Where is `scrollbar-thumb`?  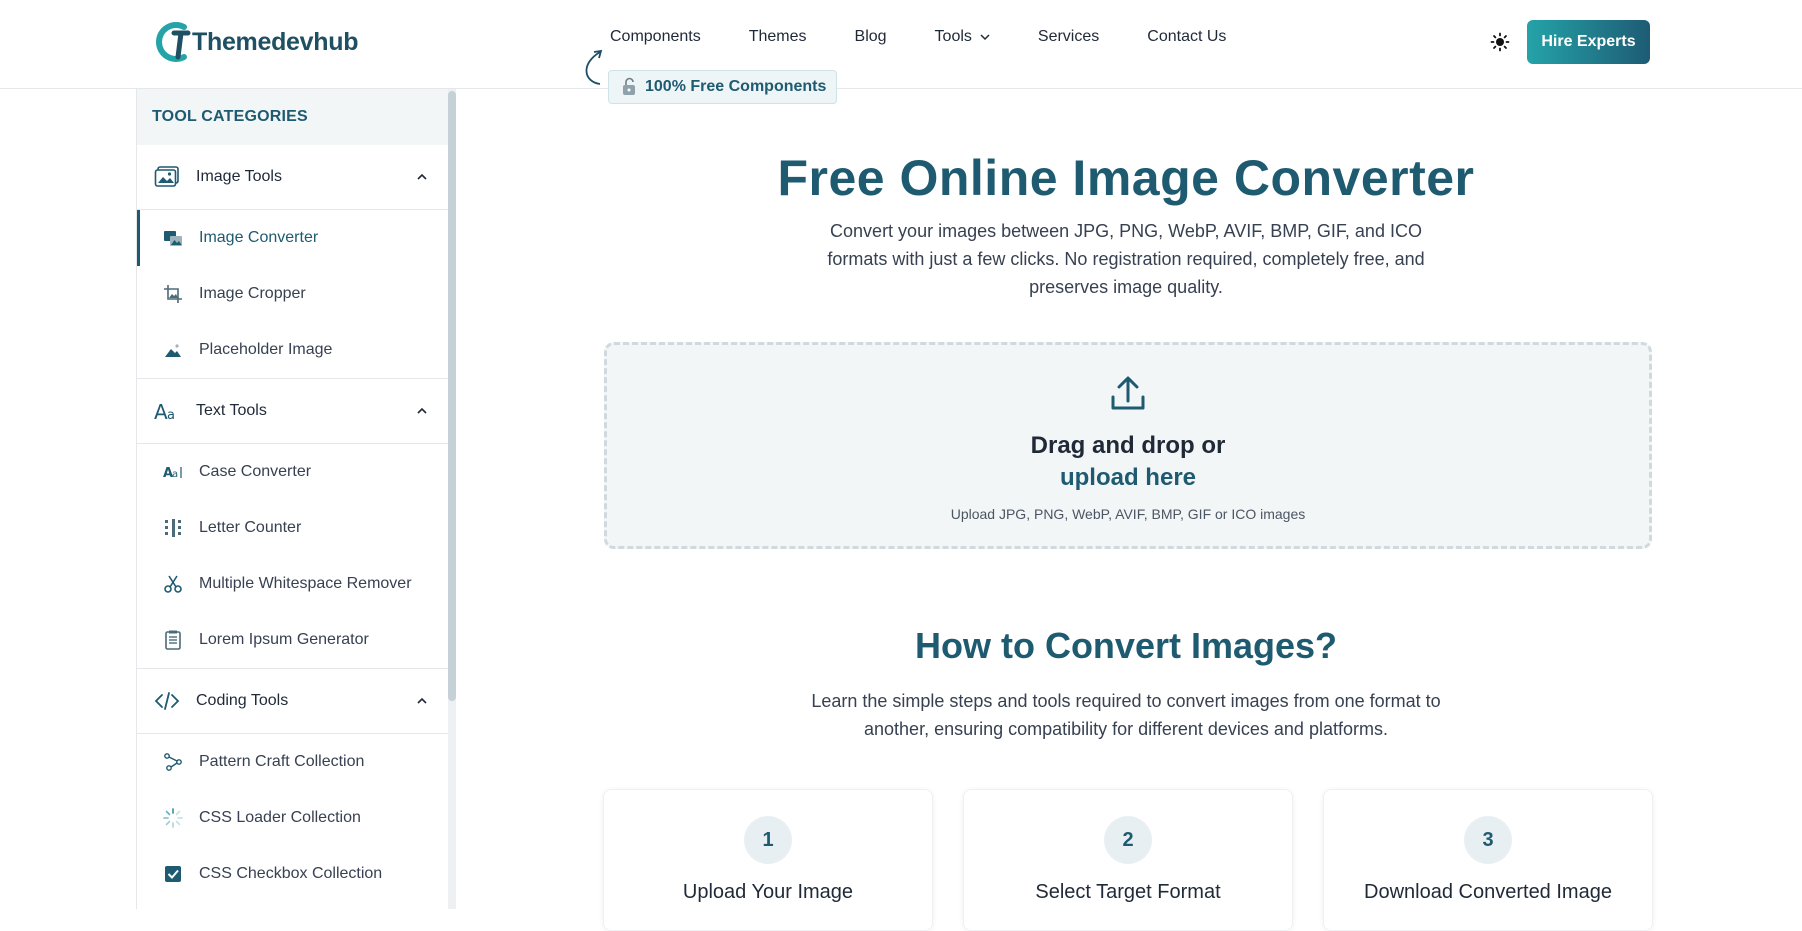 scrollbar-thumb is located at coordinates (452, 396).